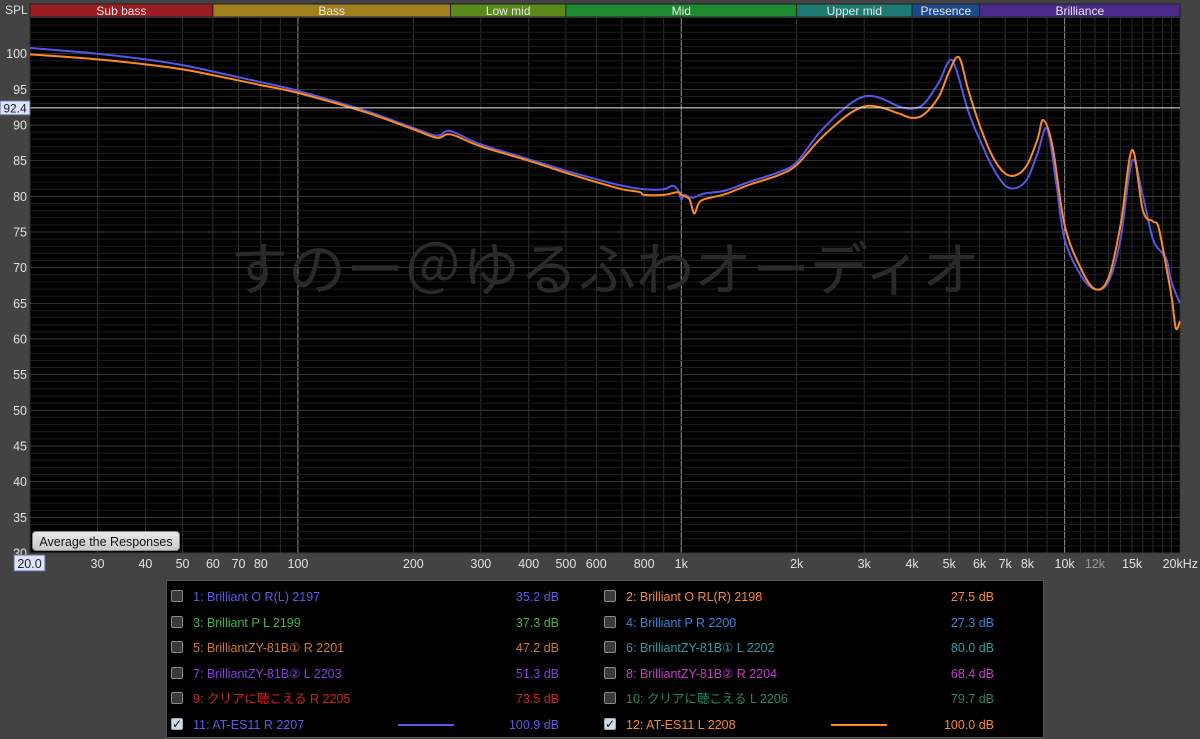  Describe the element at coordinates (605, 270) in the screenshot. I see `watermark: すのー＠ゆるふわオーディオ` at that location.